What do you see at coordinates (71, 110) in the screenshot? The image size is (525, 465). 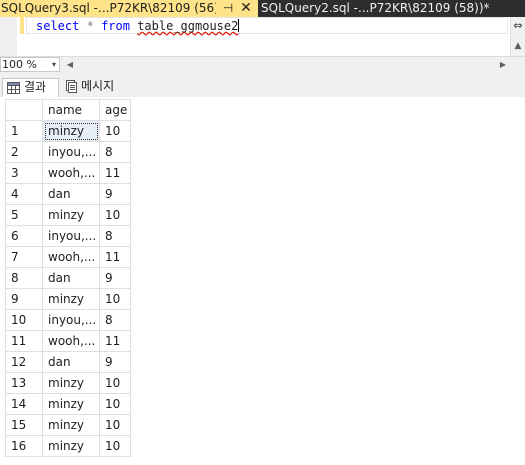 I see `column-header-name: name` at bounding box center [71, 110].